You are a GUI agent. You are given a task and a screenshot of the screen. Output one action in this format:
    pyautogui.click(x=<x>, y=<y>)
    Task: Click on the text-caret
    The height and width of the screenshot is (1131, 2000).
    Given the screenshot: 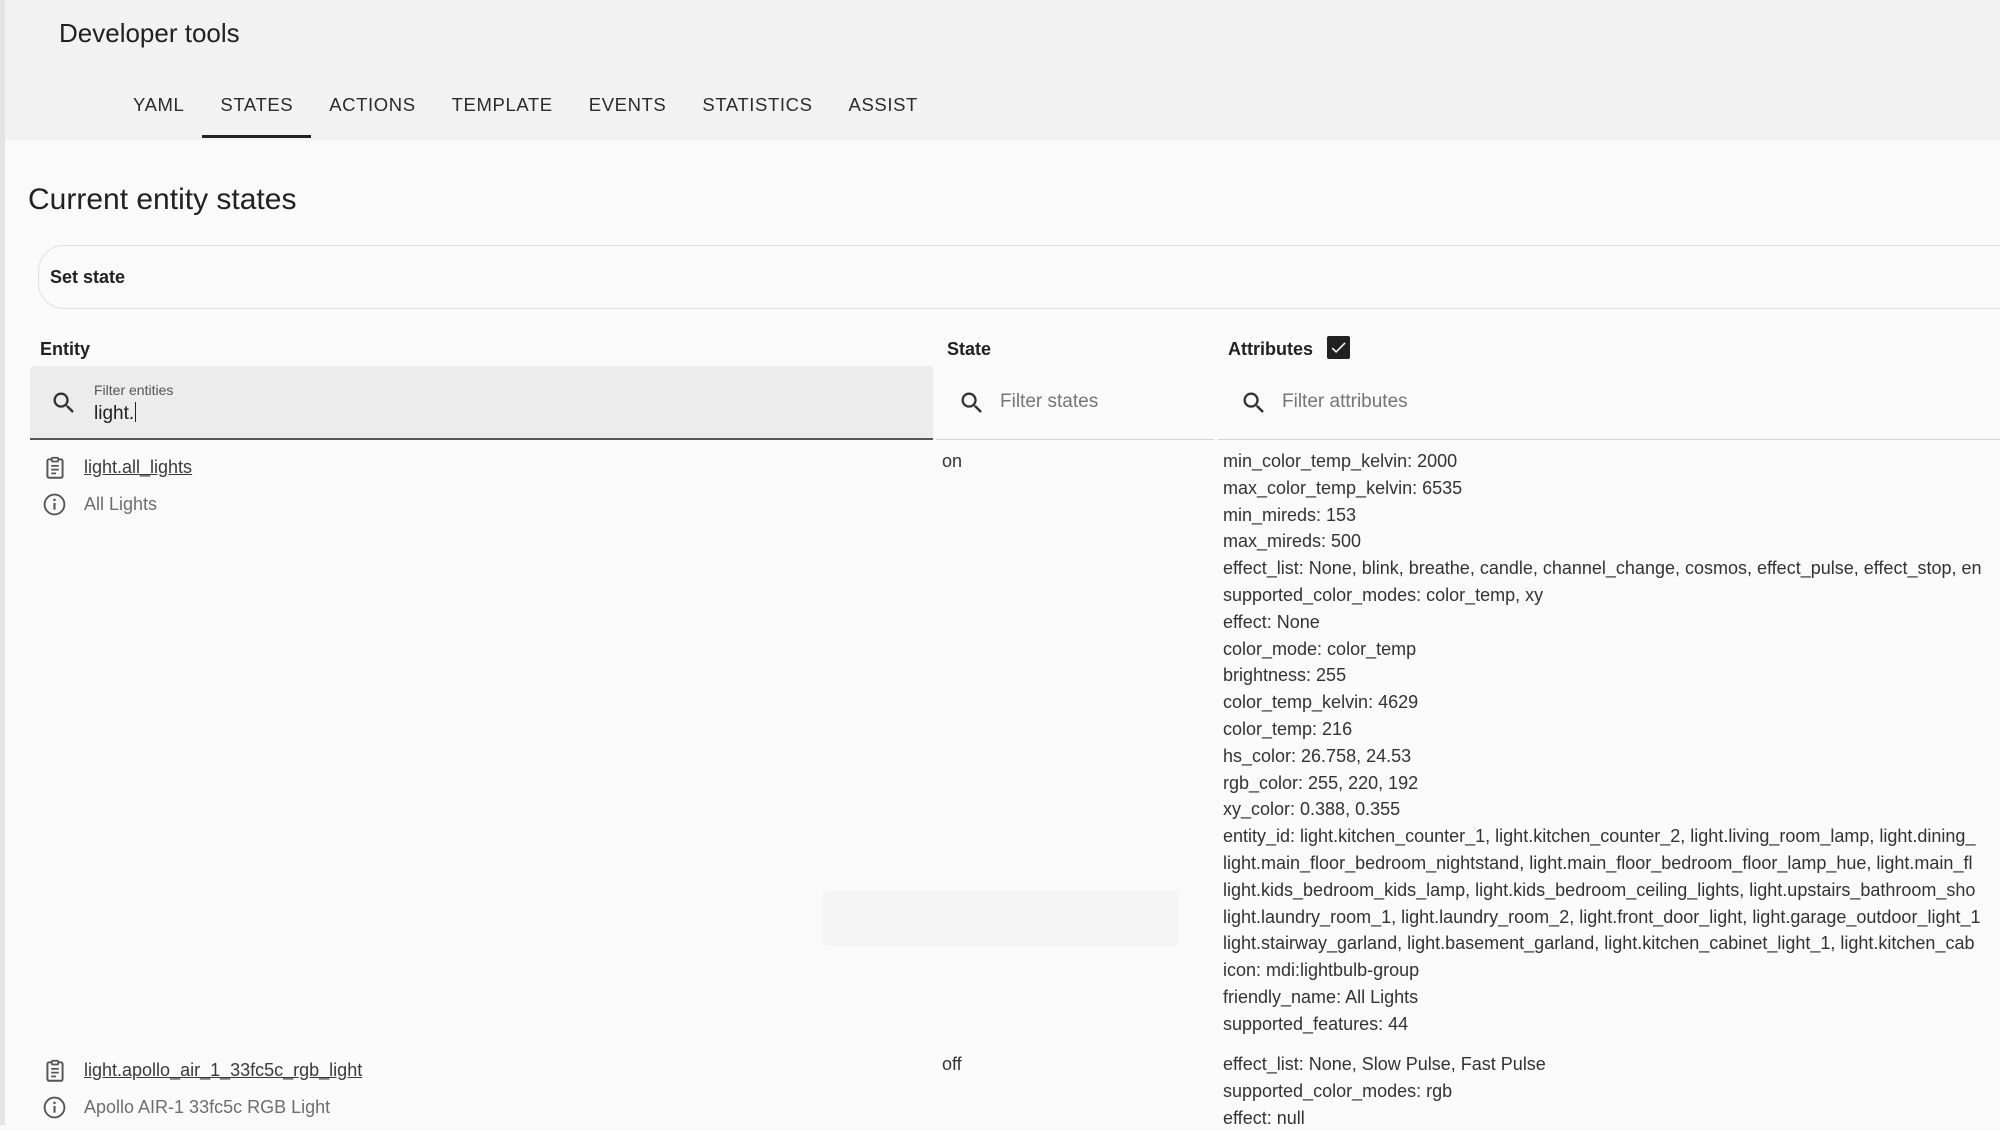 What is the action you would take?
    pyautogui.click(x=136, y=412)
    